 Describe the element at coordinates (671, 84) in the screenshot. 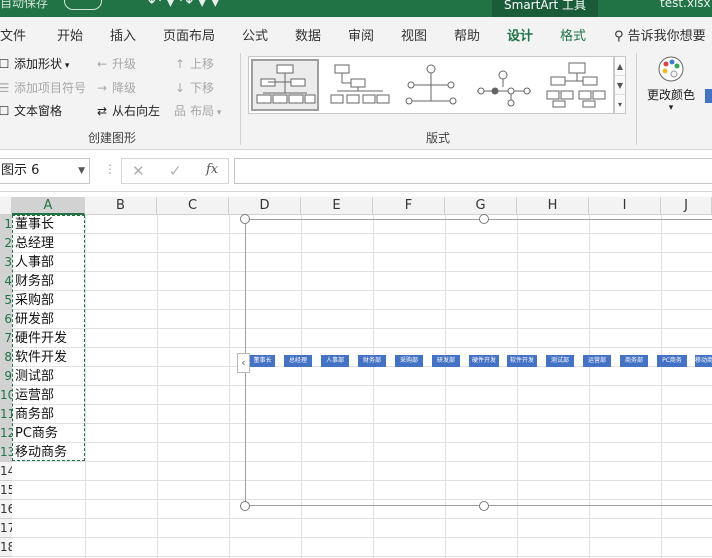

I see `change-colors-button: 更改颜色 ▾` at that location.